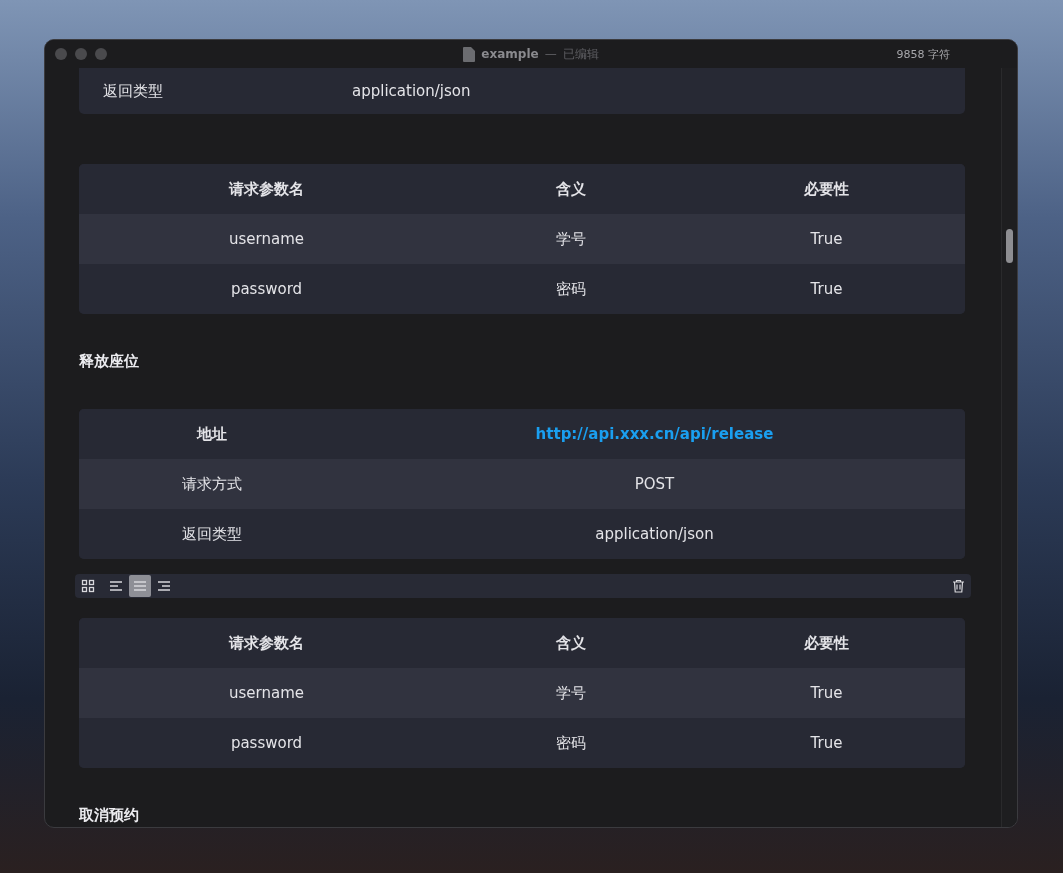 The image size is (1063, 873). I want to click on section-heading: 取消预约, so click(109, 815).